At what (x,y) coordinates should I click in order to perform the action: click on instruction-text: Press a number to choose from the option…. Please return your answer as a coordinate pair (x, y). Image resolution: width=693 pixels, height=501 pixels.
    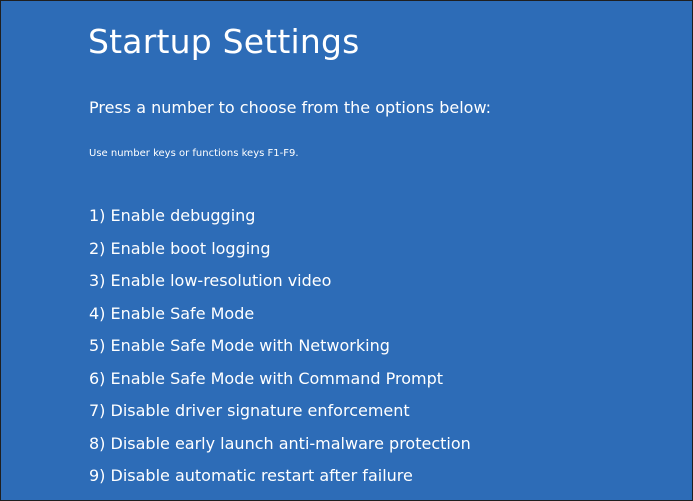
    Looking at the image, I should click on (290, 107).